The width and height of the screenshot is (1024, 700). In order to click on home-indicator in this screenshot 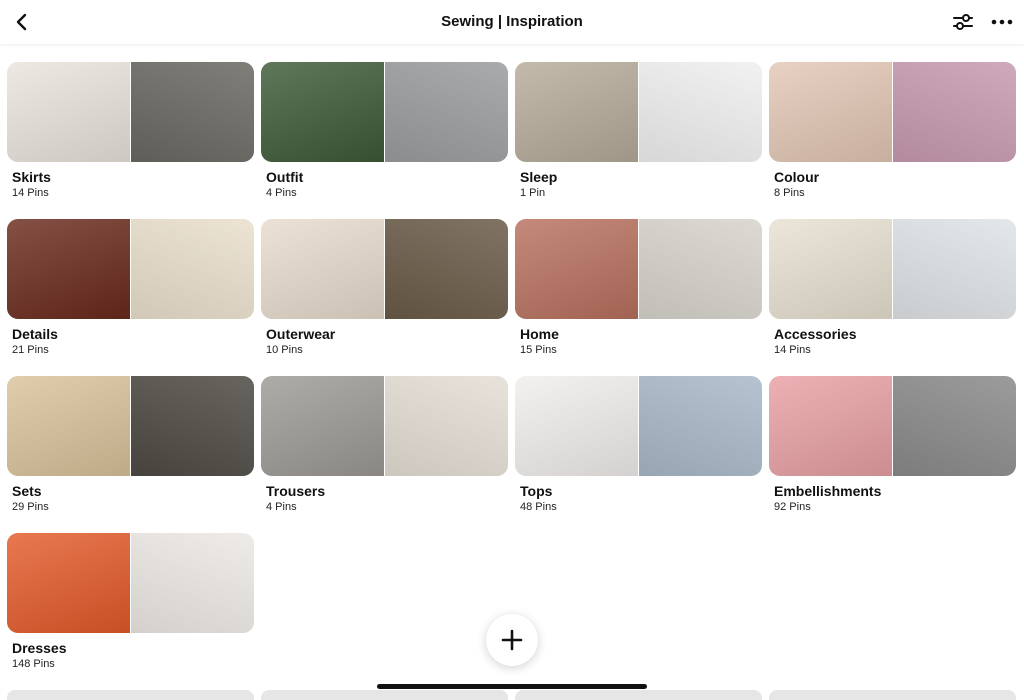, I will do `click(512, 686)`.